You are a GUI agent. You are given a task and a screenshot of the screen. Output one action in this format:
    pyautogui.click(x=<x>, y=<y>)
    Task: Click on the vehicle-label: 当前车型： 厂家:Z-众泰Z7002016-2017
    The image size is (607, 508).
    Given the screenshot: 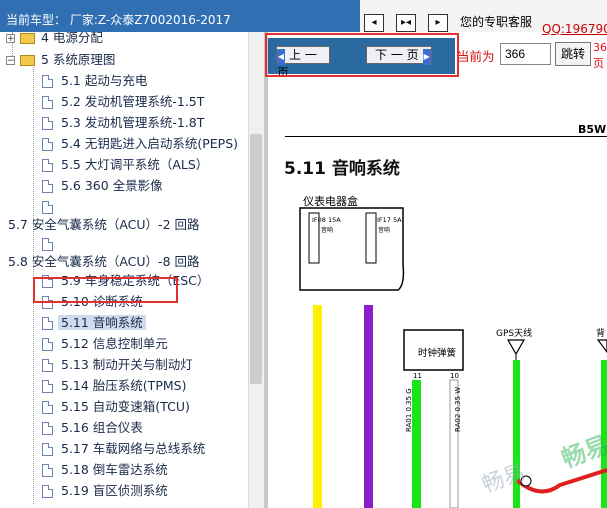 What is the action you would take?
    pyautogui.click(x=118, y=20)
    